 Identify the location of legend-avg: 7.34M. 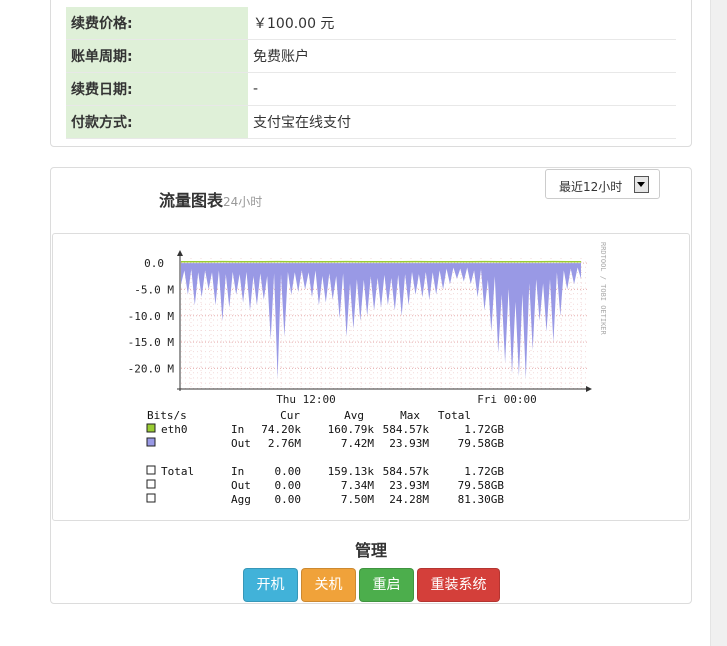
(357, 485).